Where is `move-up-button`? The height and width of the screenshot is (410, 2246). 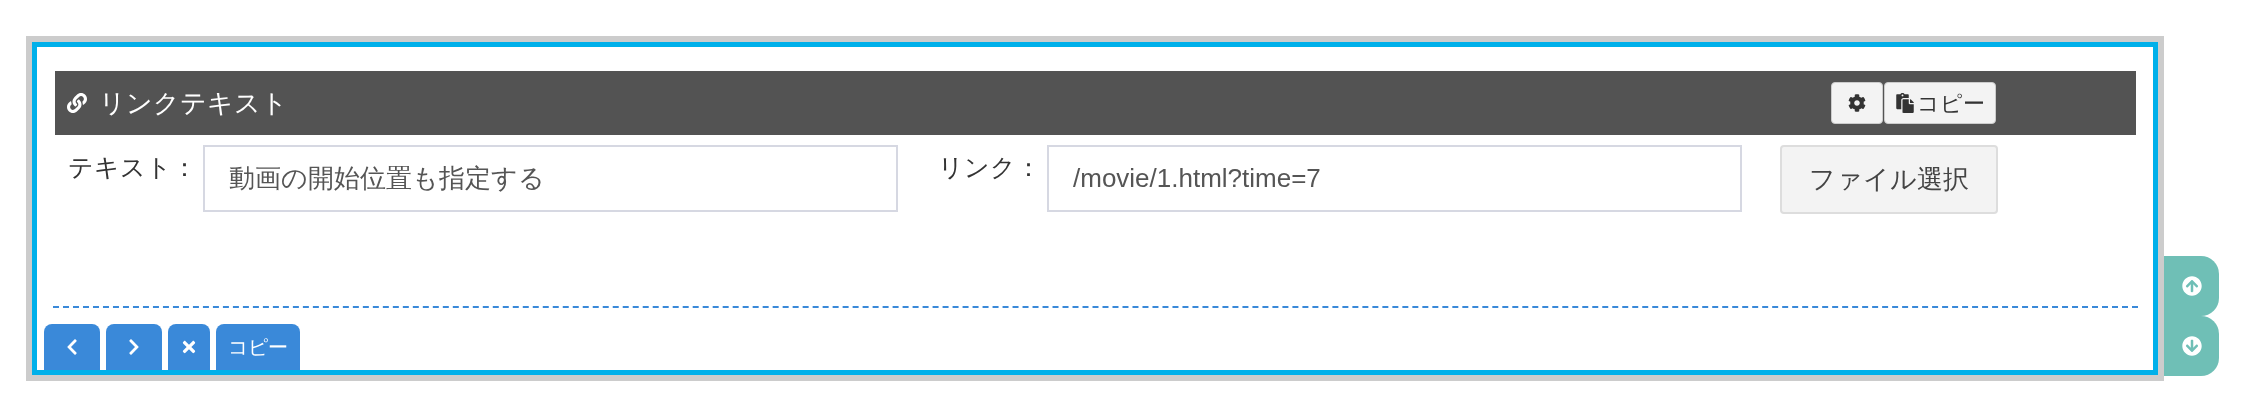
move-up-button is located at coordinates (2191, 286).